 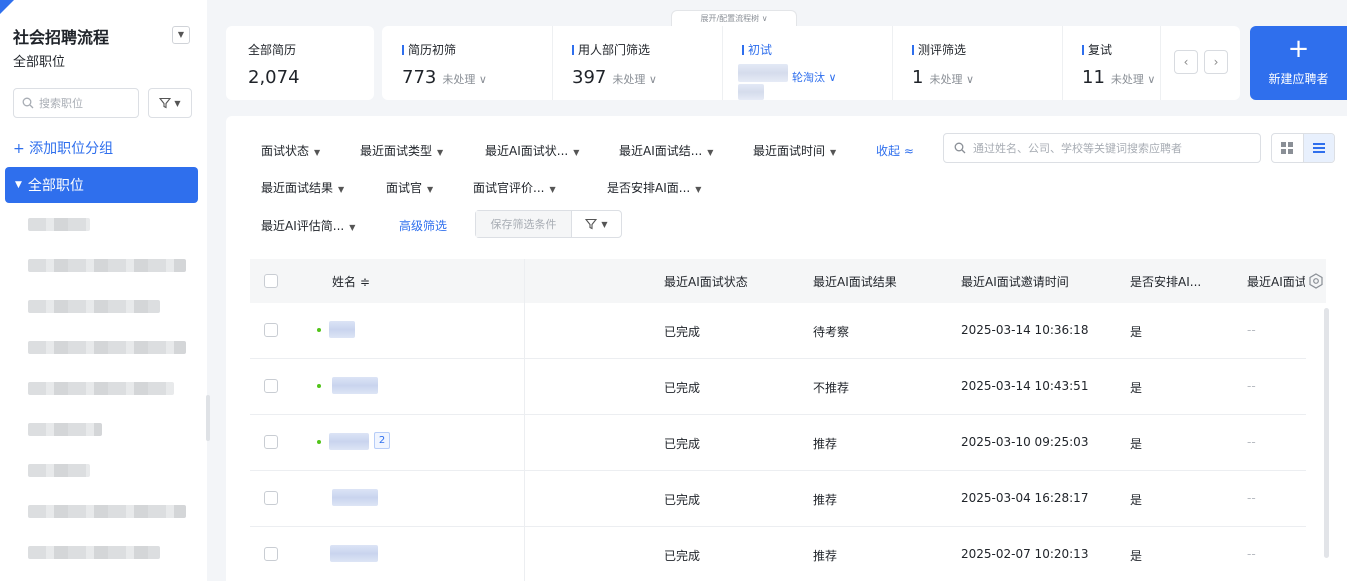 What do you see at coordinates (84, 103) in the screenshot?
I see `position-search-input` at bounding box center [84, 103].